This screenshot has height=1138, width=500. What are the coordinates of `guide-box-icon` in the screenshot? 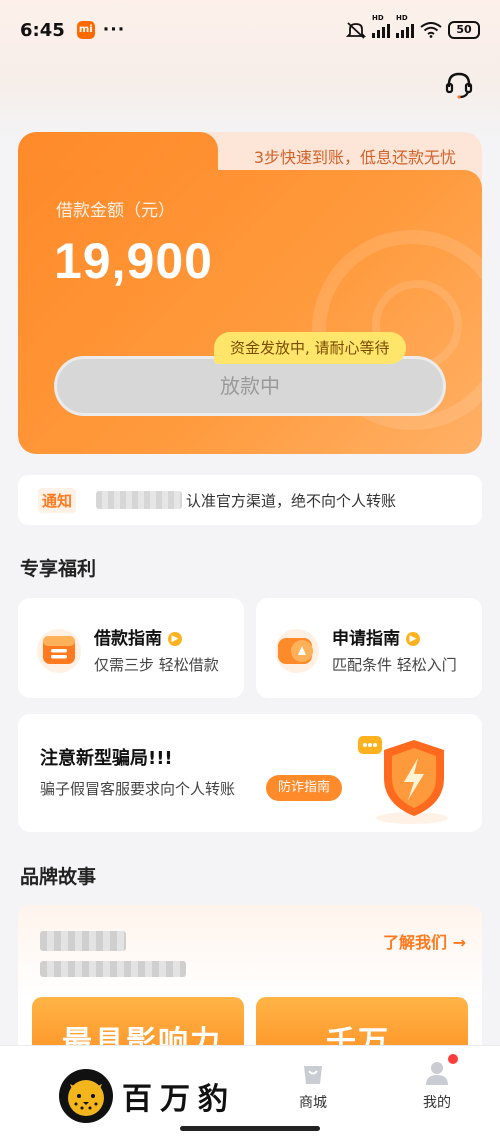 It's located at (59, 651).